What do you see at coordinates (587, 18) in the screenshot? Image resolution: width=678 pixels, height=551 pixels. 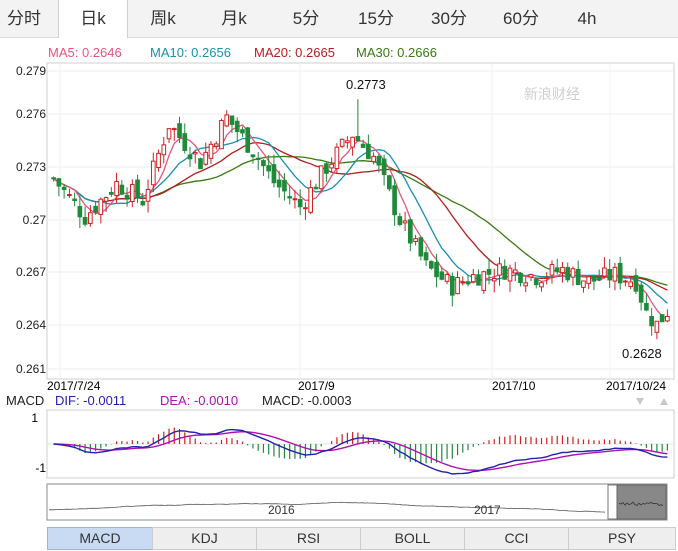 I see `tab-4h: 4h` at bounding box center [587, 18].